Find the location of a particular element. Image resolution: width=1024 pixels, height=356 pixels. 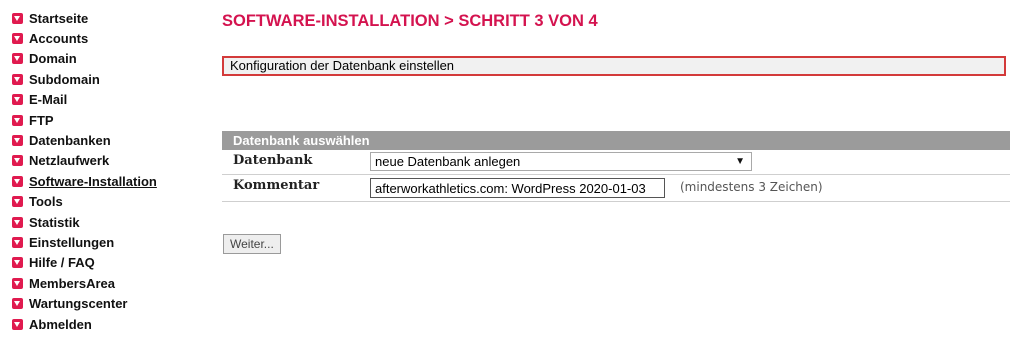

sidebar-item-label: MembersArea is located at coordinates (72, 283).